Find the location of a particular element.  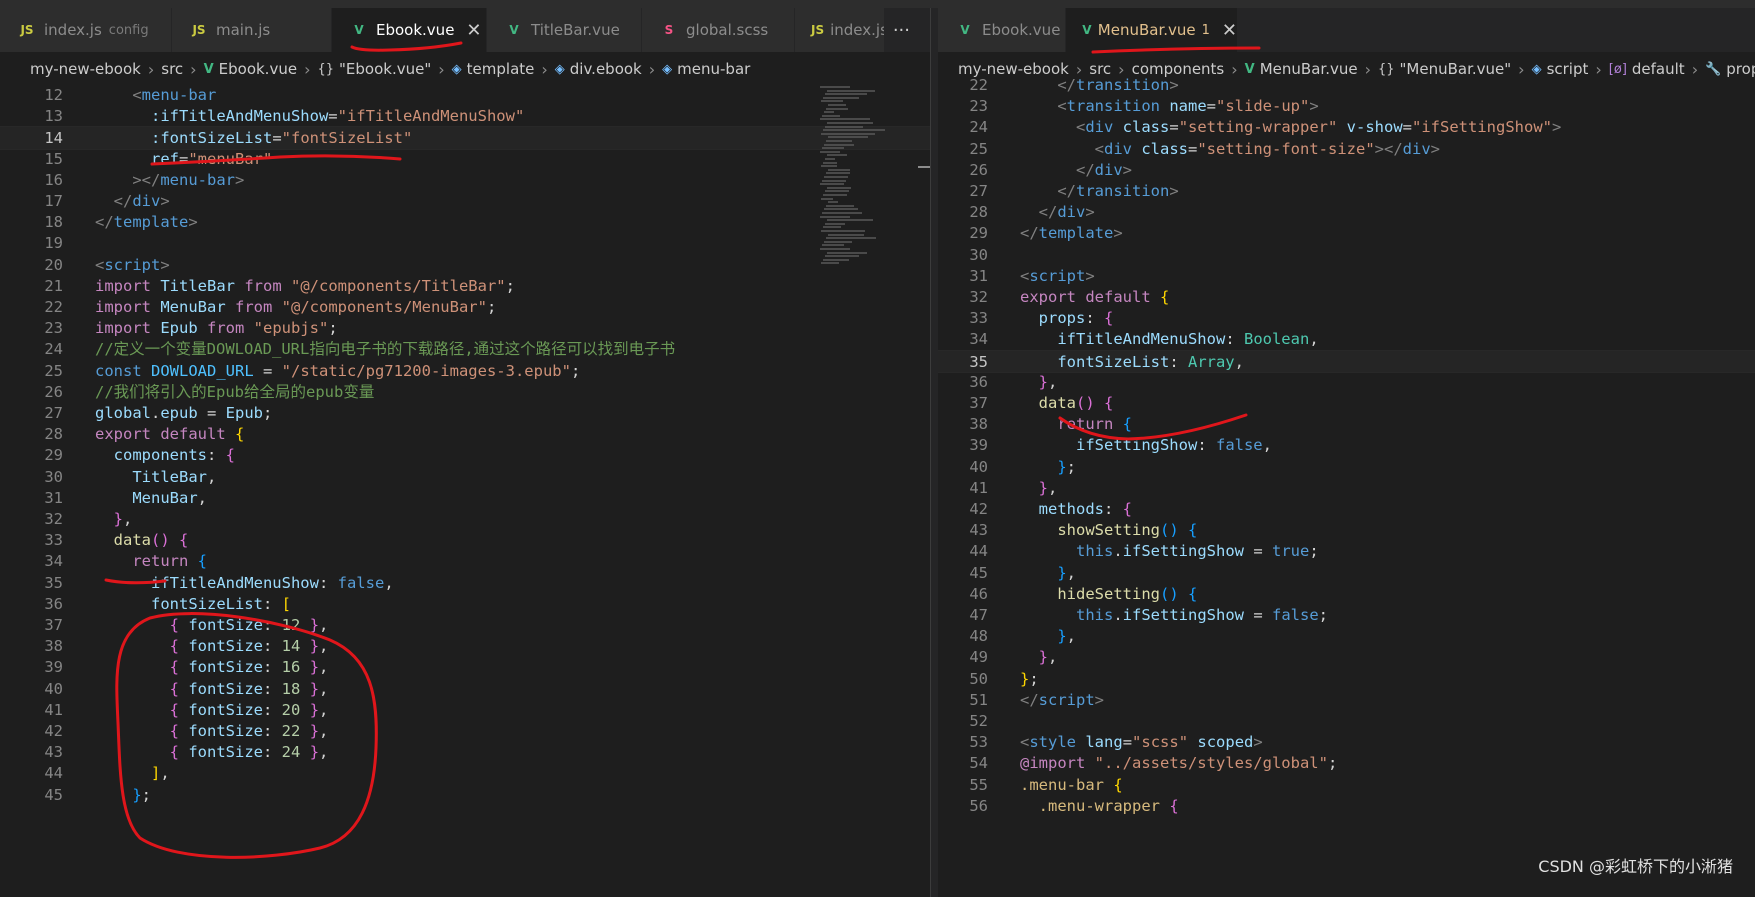

code-token: :ifTitleAndMenuShow is located at coordinates (212, 116).